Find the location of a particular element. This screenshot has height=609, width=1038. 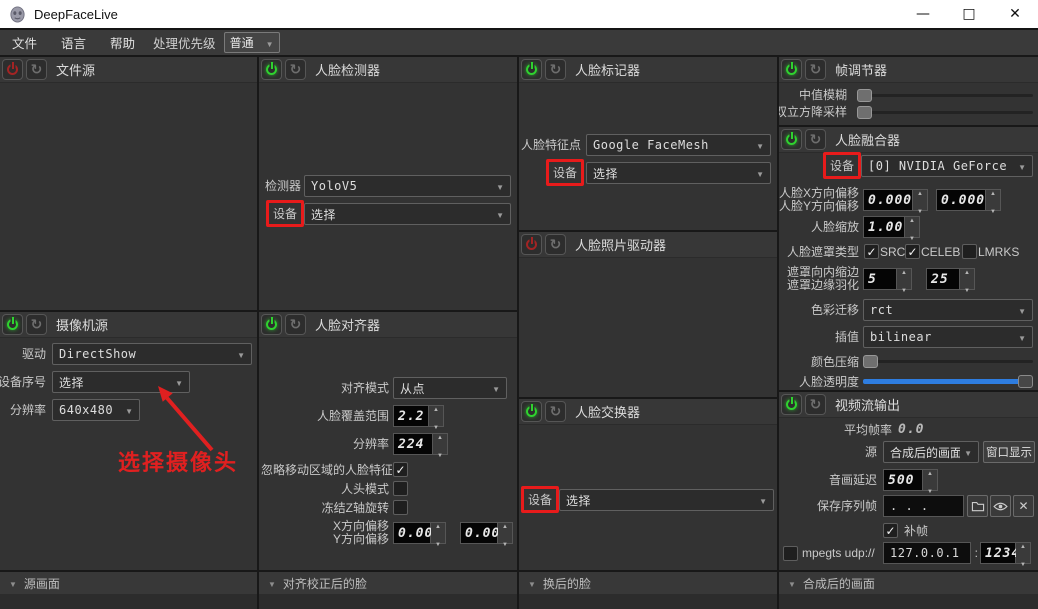

viewer-merged-frame: 合成后的画面 is located at coordinates (908, 590).